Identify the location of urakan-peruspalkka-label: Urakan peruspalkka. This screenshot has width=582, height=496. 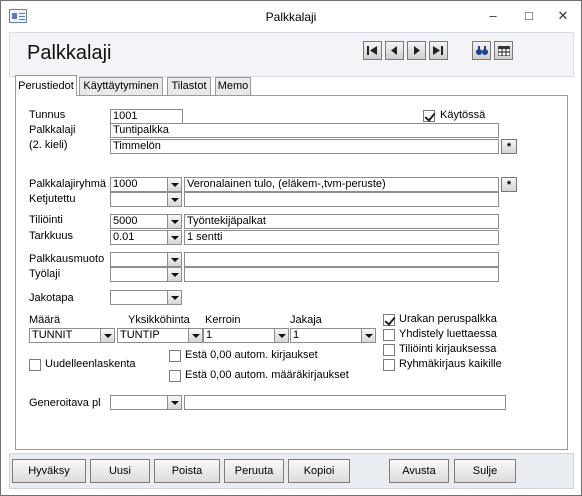
(448, 319).